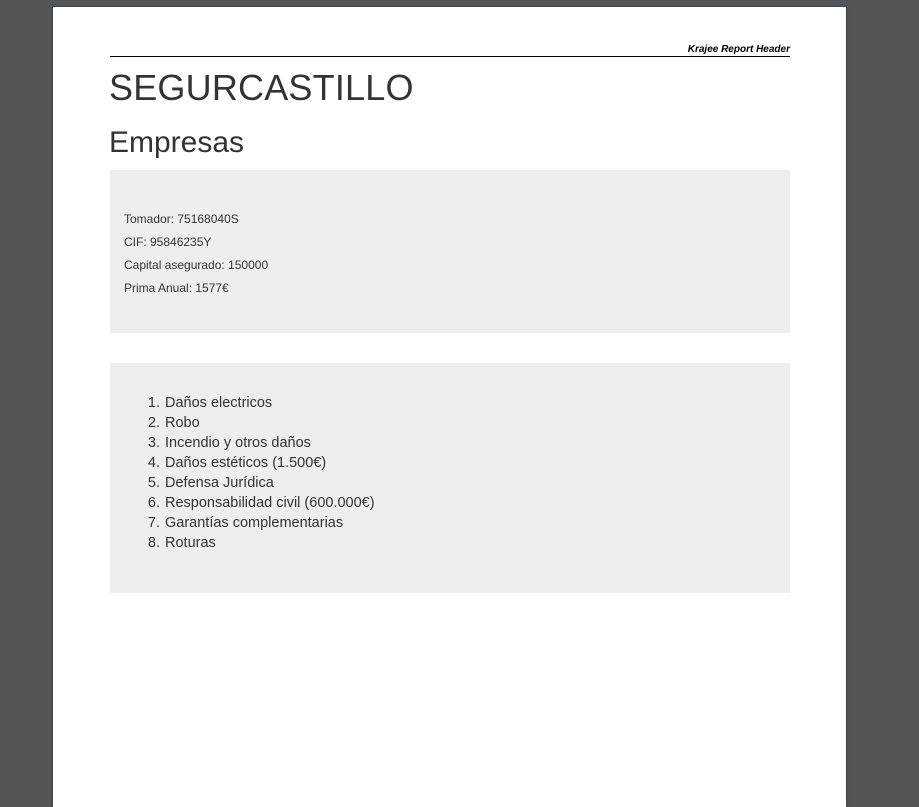 This screenshot has height=807, width=919. I want to click on cif-line: CIF: 95846235Y, so click(168, 242).